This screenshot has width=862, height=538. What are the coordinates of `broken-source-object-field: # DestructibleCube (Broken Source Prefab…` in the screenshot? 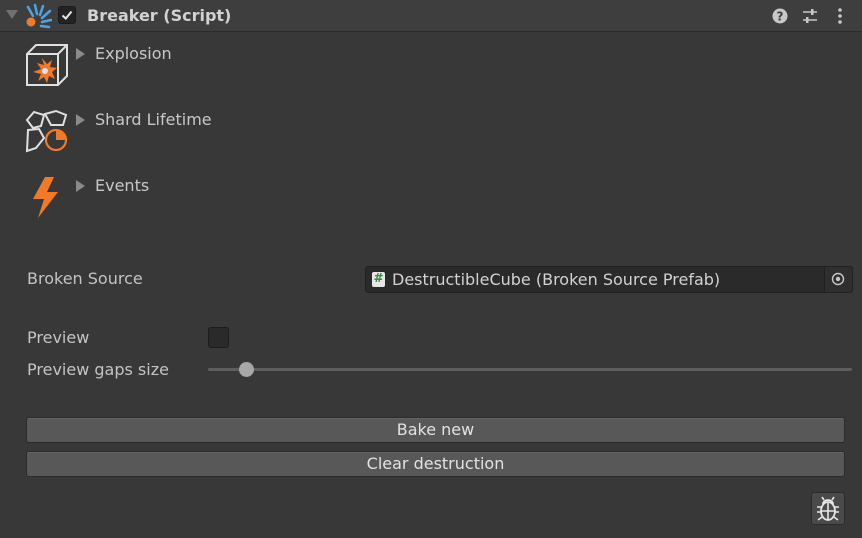 It's located at (609, 279).